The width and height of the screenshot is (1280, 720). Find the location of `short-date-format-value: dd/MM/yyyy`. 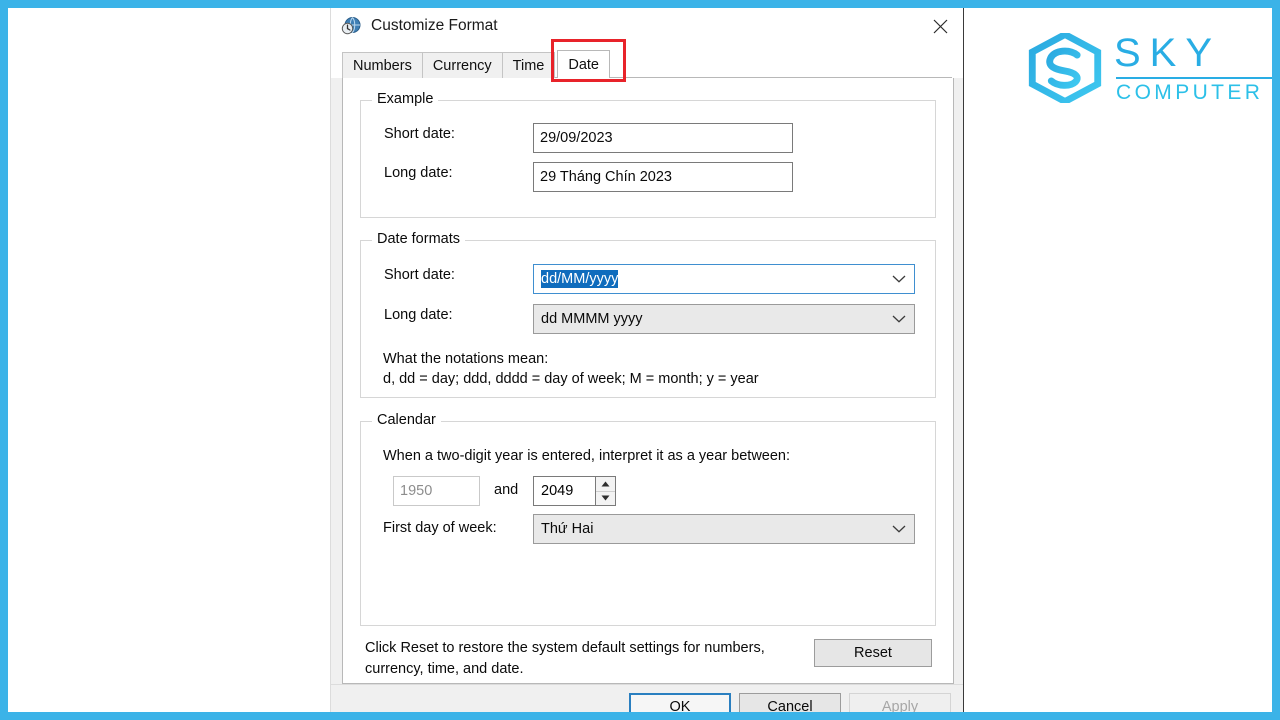

short-date-format-value: dd/MM/yyyy is located at coordinates (580, 279).